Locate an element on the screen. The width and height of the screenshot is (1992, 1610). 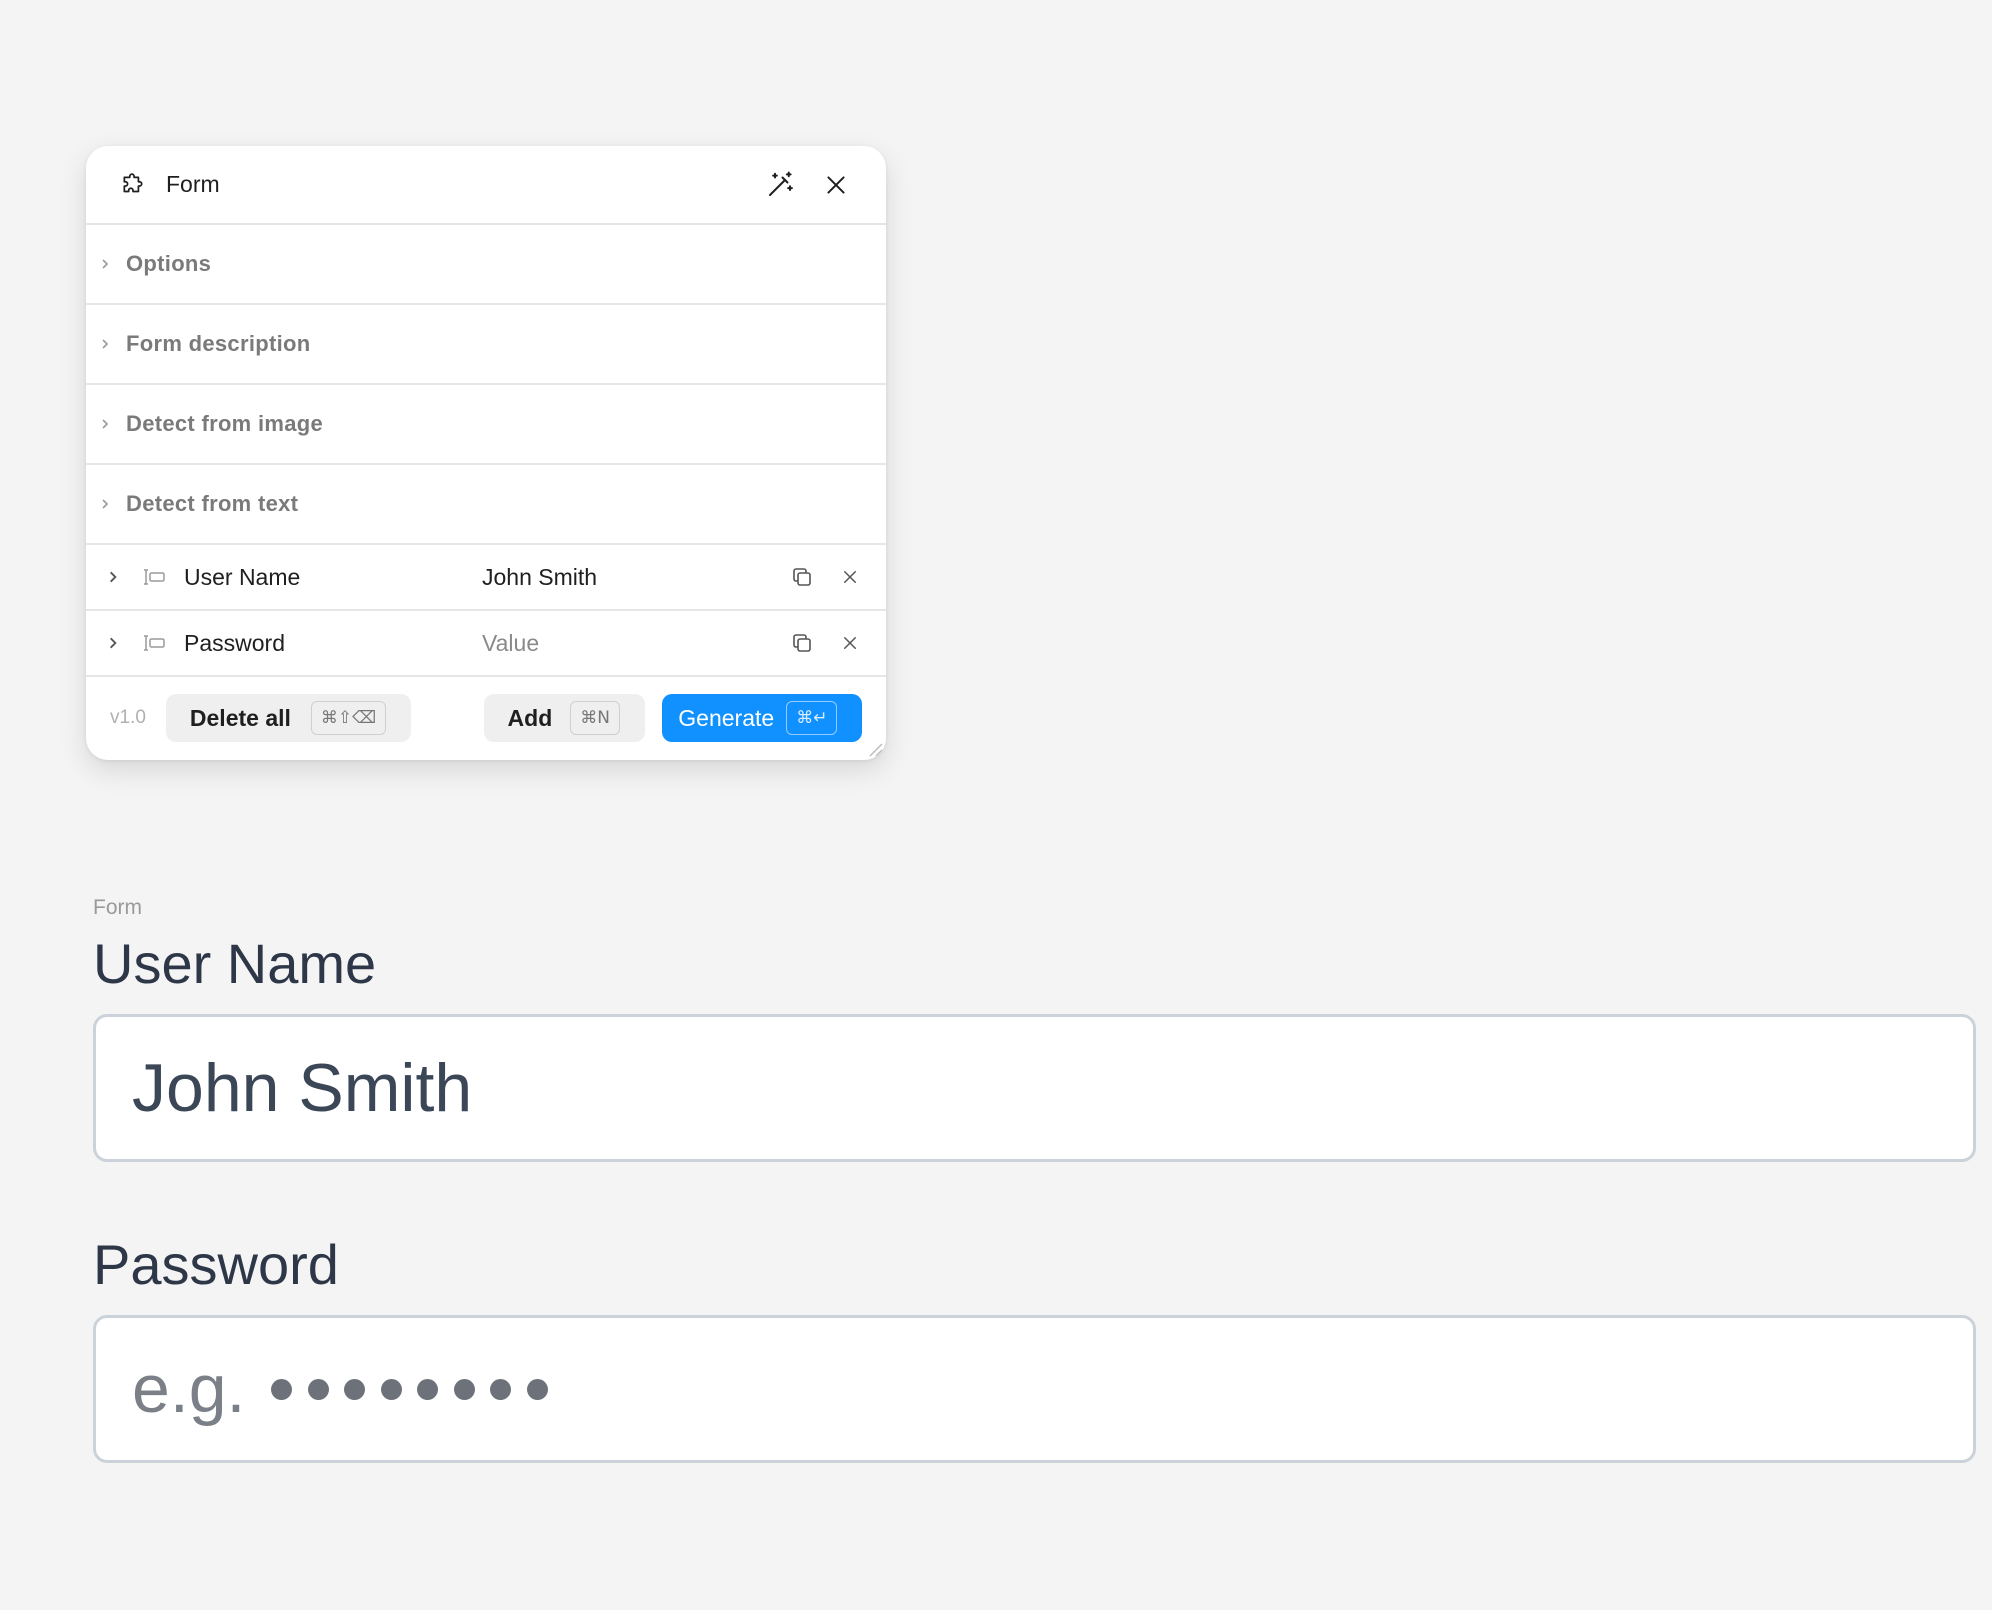
password-label: Password is located at coordinates (216, 1264).